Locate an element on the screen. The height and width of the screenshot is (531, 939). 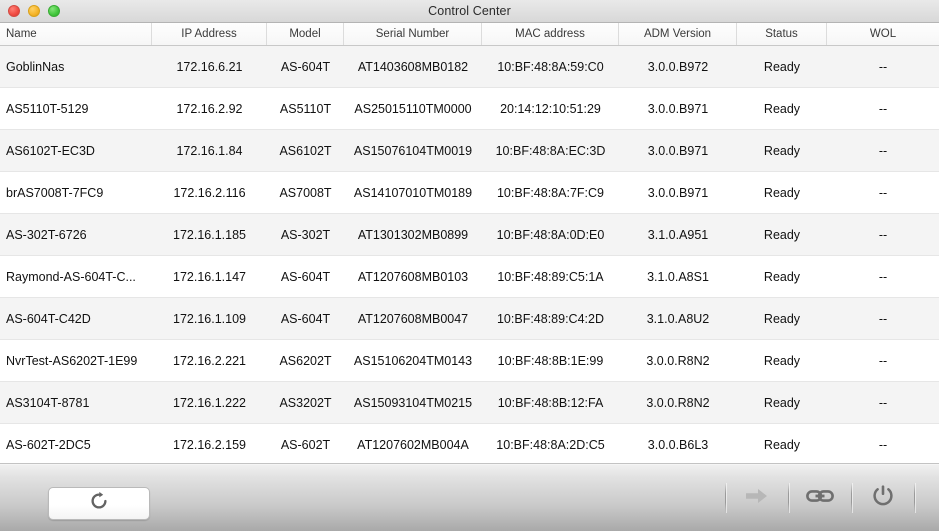
cell-name: GoblinNas is located at coordinates (35, 66).